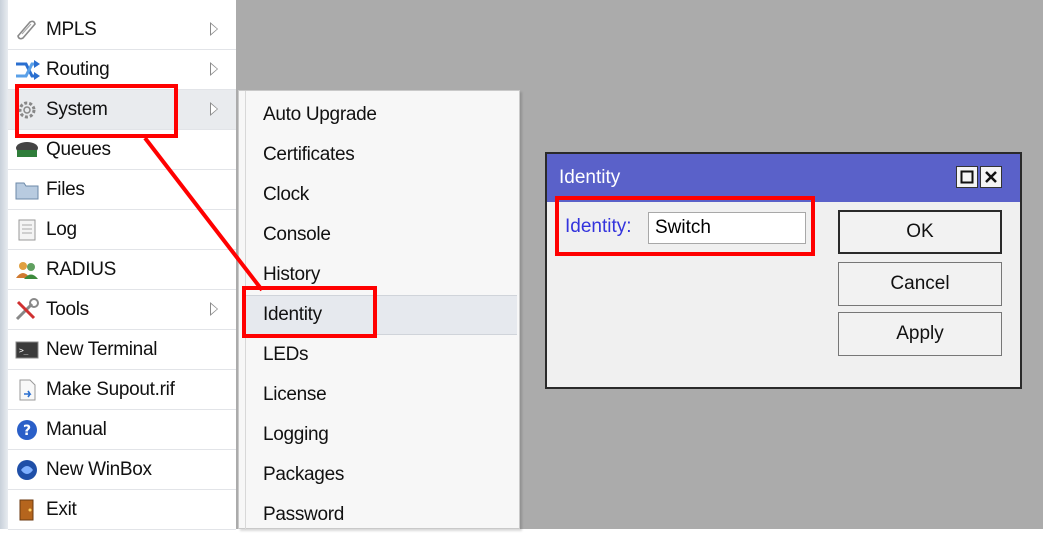 The height and width of the screenshot is (535, 1043). I want to click on highlight-box-system, so click(96, 111).